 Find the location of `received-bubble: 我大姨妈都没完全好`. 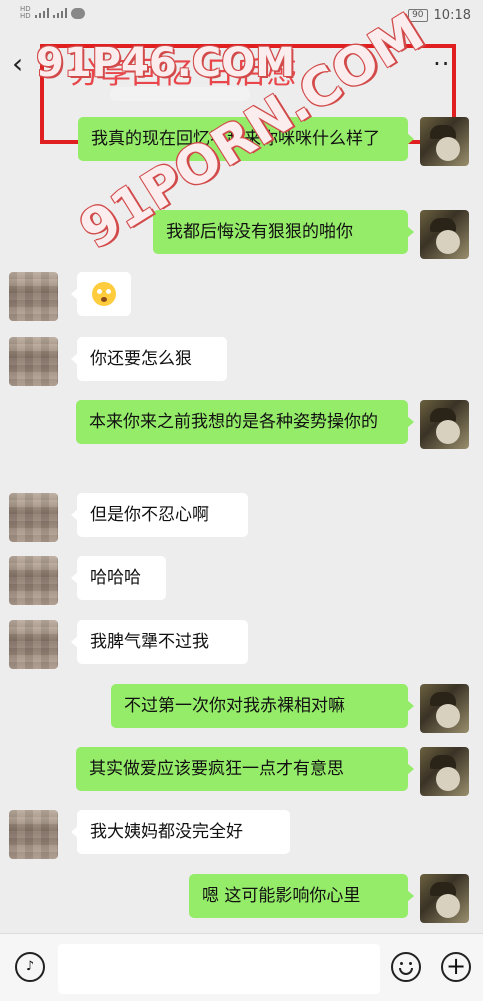

received-bubble: 我大姨妈都没完全好 is located at coordinates (180, 832).